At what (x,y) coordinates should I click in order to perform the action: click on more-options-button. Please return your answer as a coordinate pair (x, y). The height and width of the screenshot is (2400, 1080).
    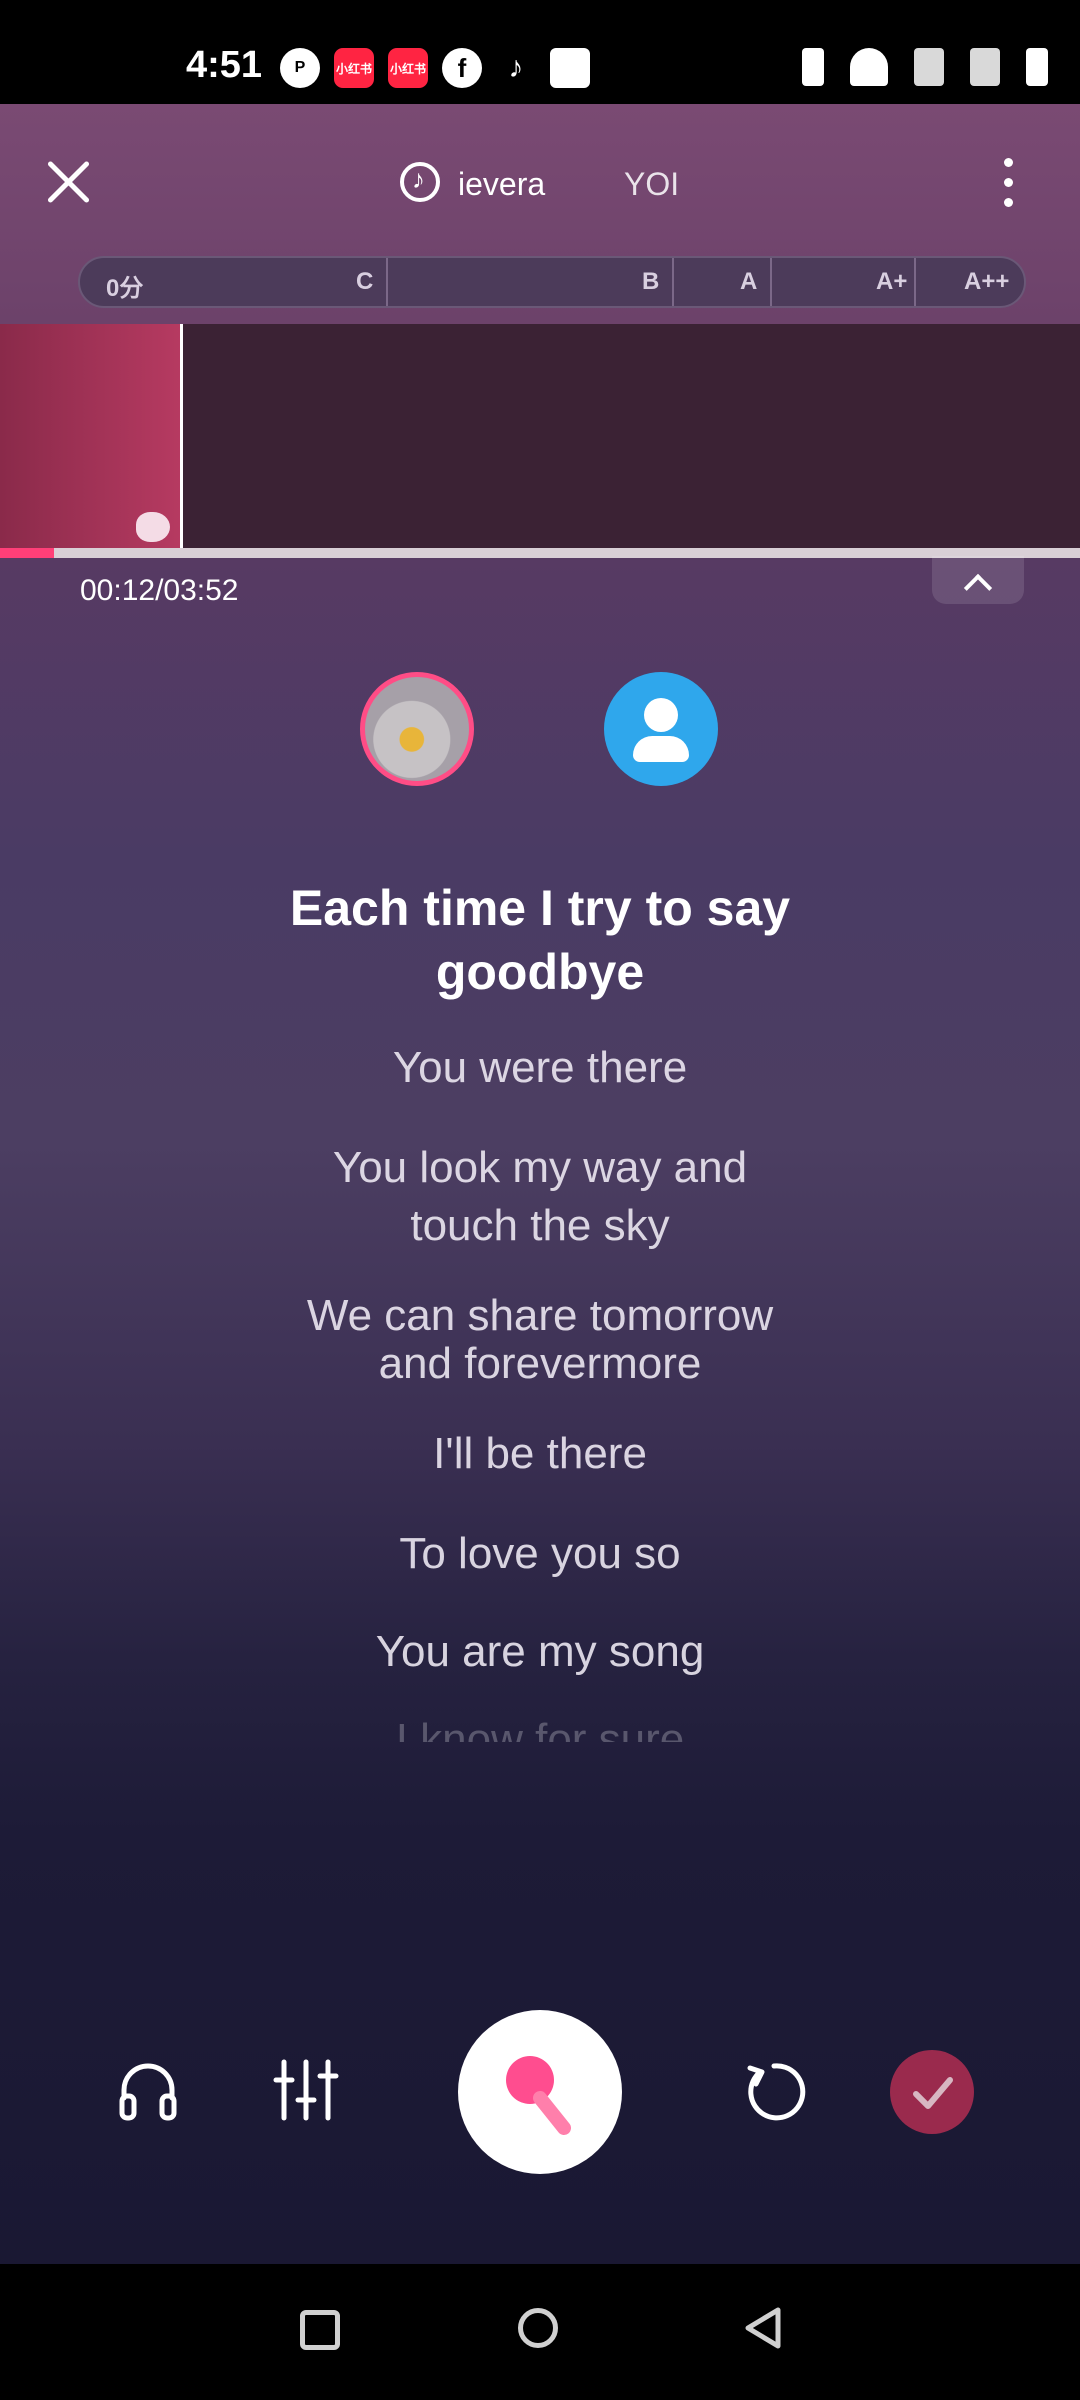
    Looking at the image, I should click on (1008, 183).